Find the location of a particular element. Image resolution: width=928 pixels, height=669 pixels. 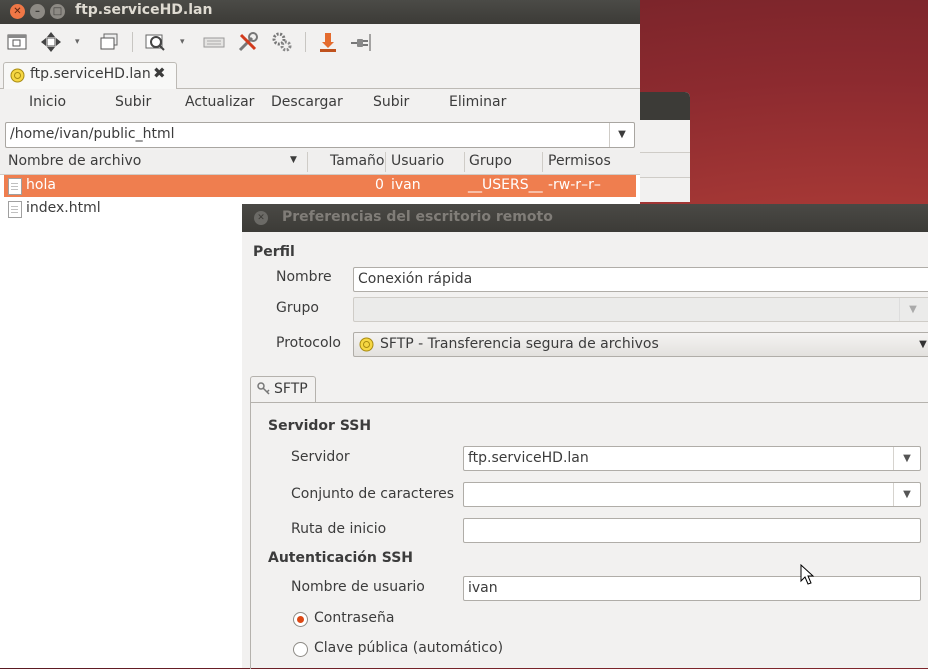

ftp-titlebar: ✕ – □ ftp.serviceHD.lan is located at coordinates (320, 12).